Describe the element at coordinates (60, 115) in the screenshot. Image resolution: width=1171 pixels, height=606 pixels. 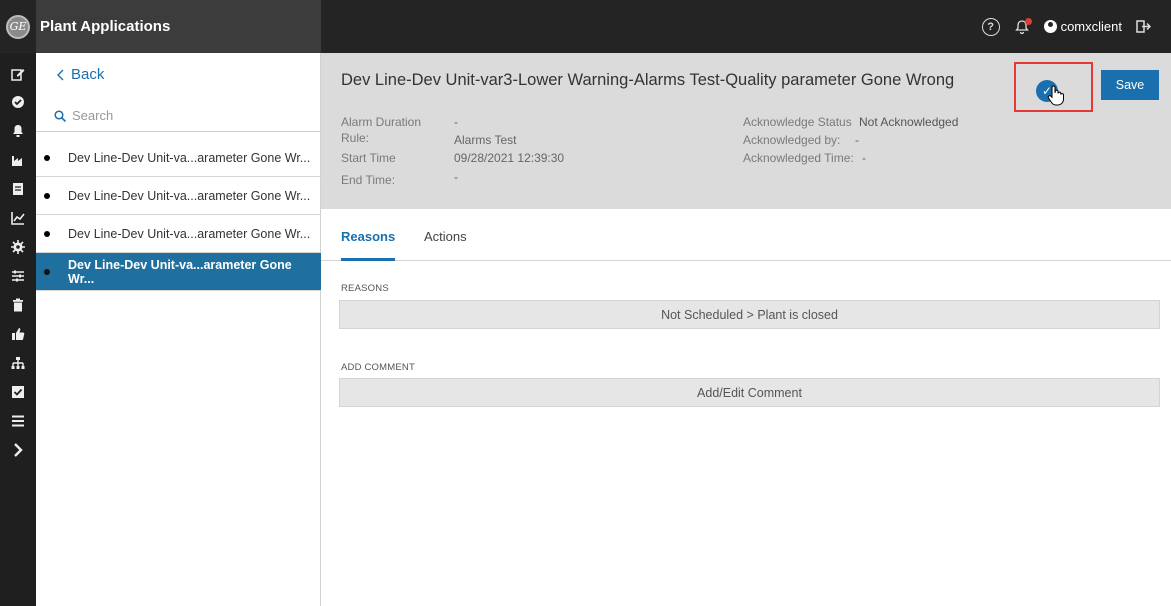
I see `search-icon` at that location.